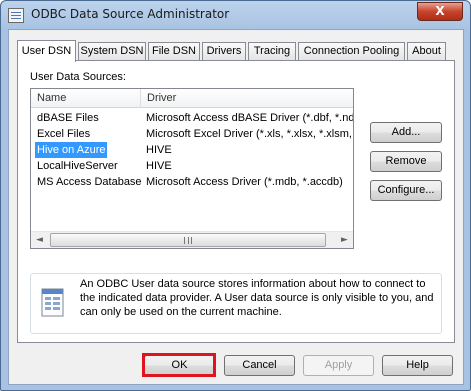 This screenshot has height=391, width=471. What do you see at coordinates (417, 365) in the screenshot?
I see `help-button: Help` at bounding box center [417, 365].